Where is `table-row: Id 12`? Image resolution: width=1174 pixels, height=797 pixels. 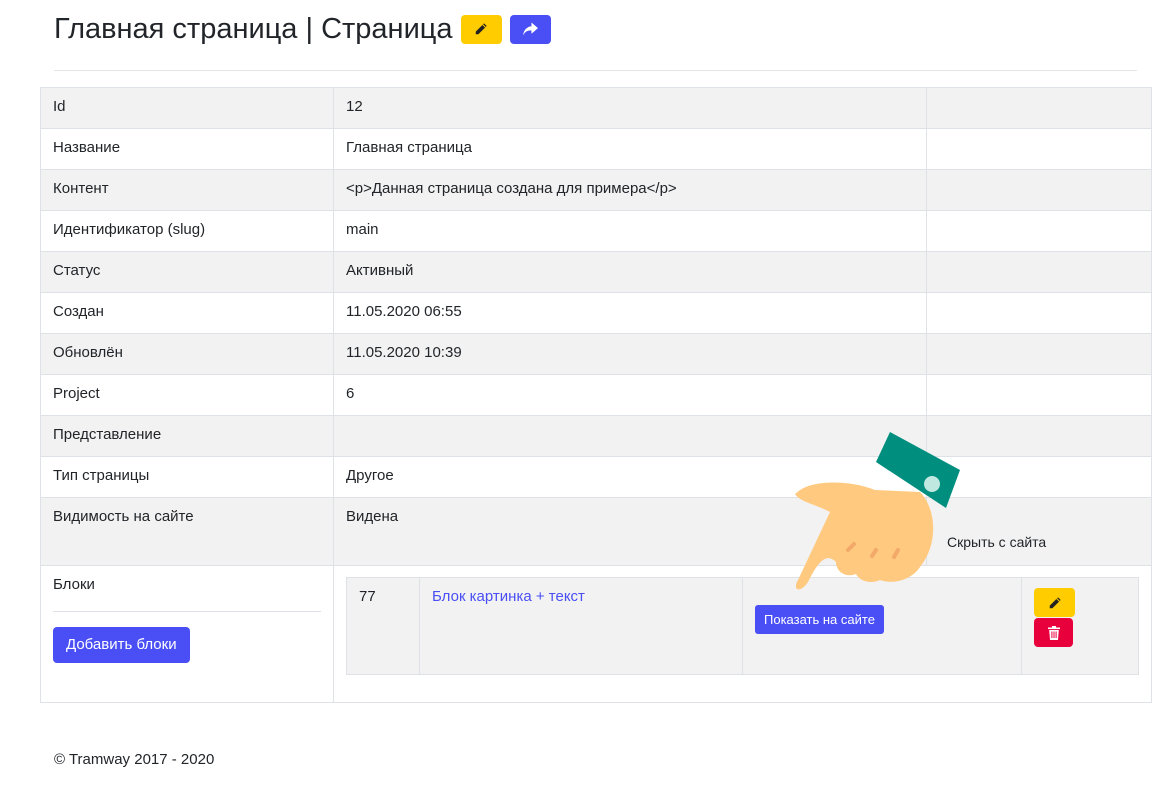 table-row: Id 12 is located at coordinates (596, 108).